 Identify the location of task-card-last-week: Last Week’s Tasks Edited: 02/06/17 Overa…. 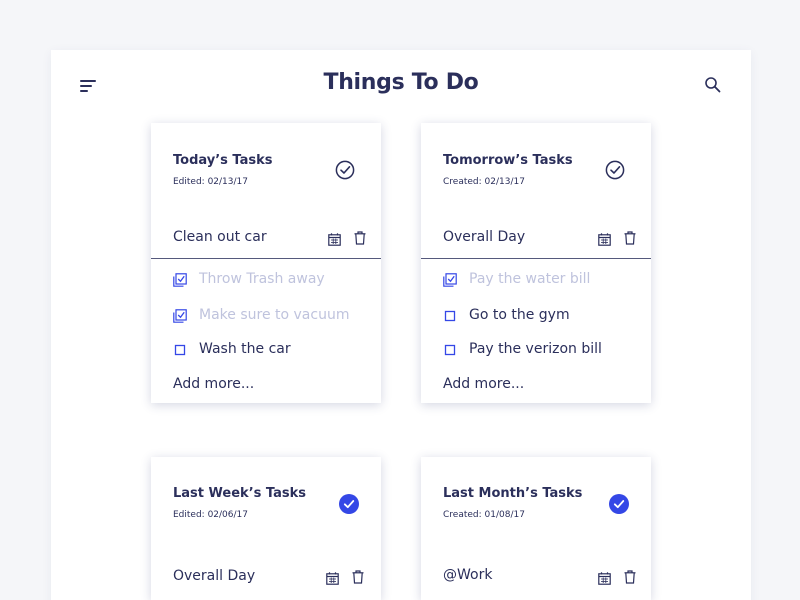
(266, 528).